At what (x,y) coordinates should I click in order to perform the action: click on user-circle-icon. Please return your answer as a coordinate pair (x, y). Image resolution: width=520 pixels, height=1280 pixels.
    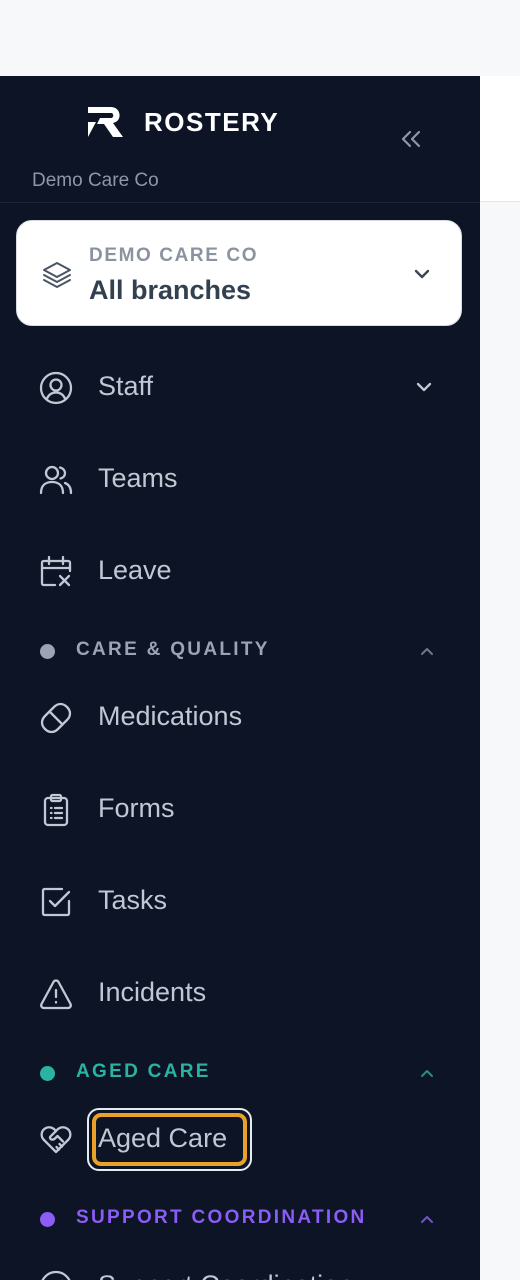
    Looking at the image, I should click on (56, 388).